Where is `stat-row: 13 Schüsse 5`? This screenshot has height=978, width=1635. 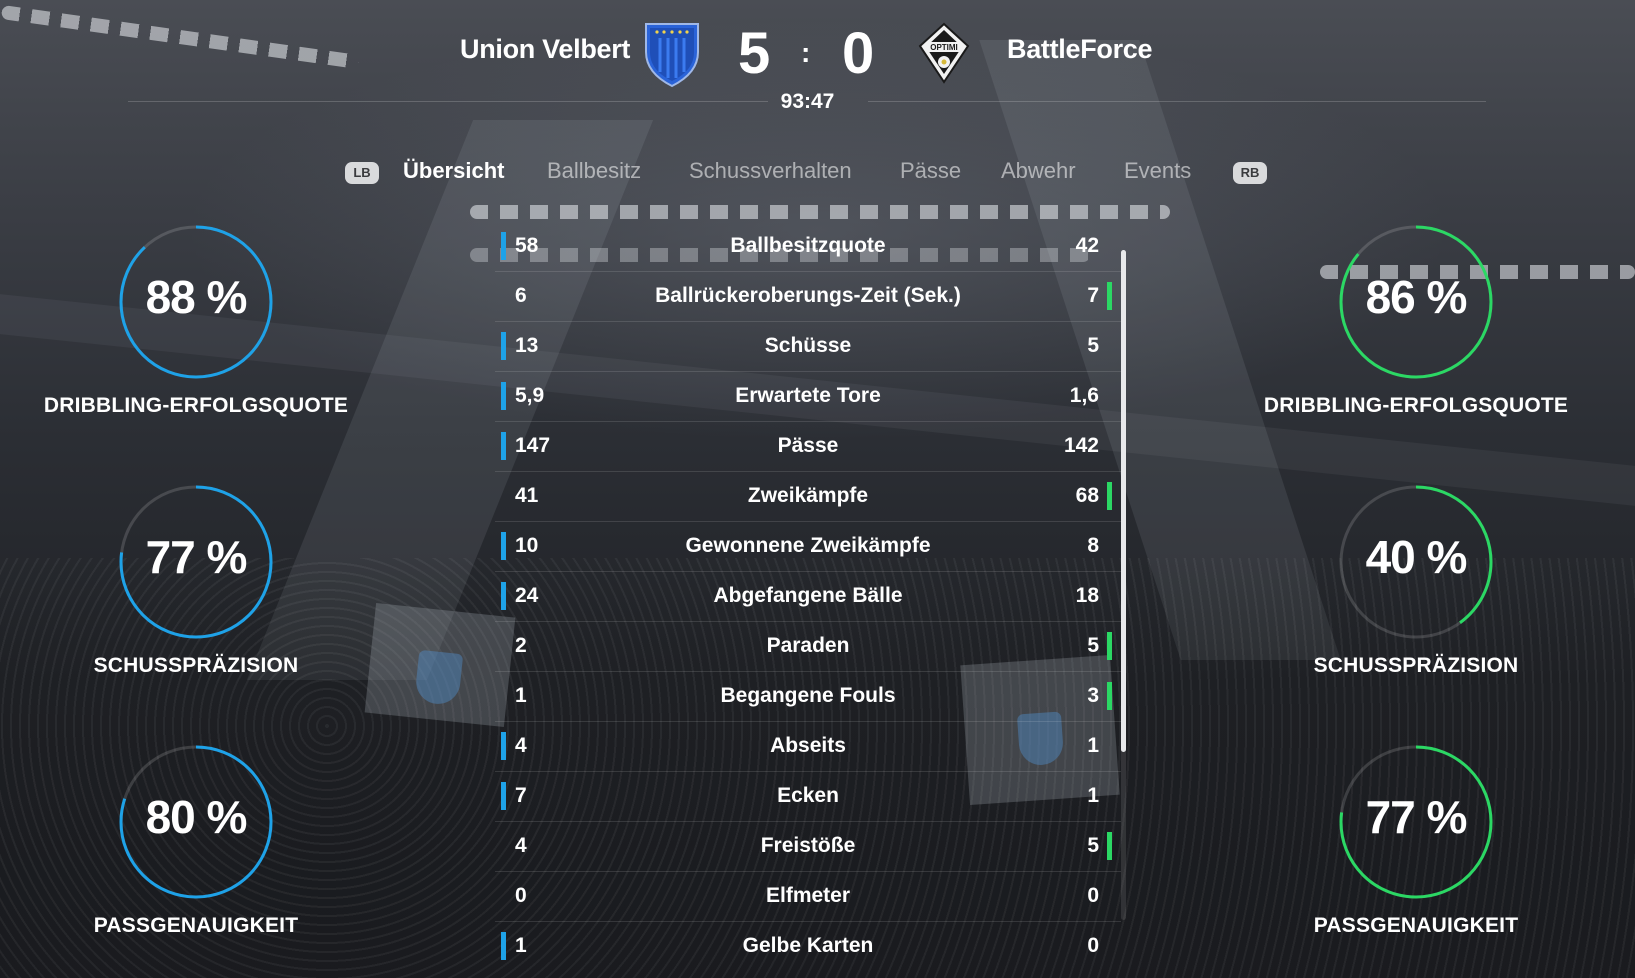 stat-row: 13 Schüsse 5 is located at coordinates (808, 347).